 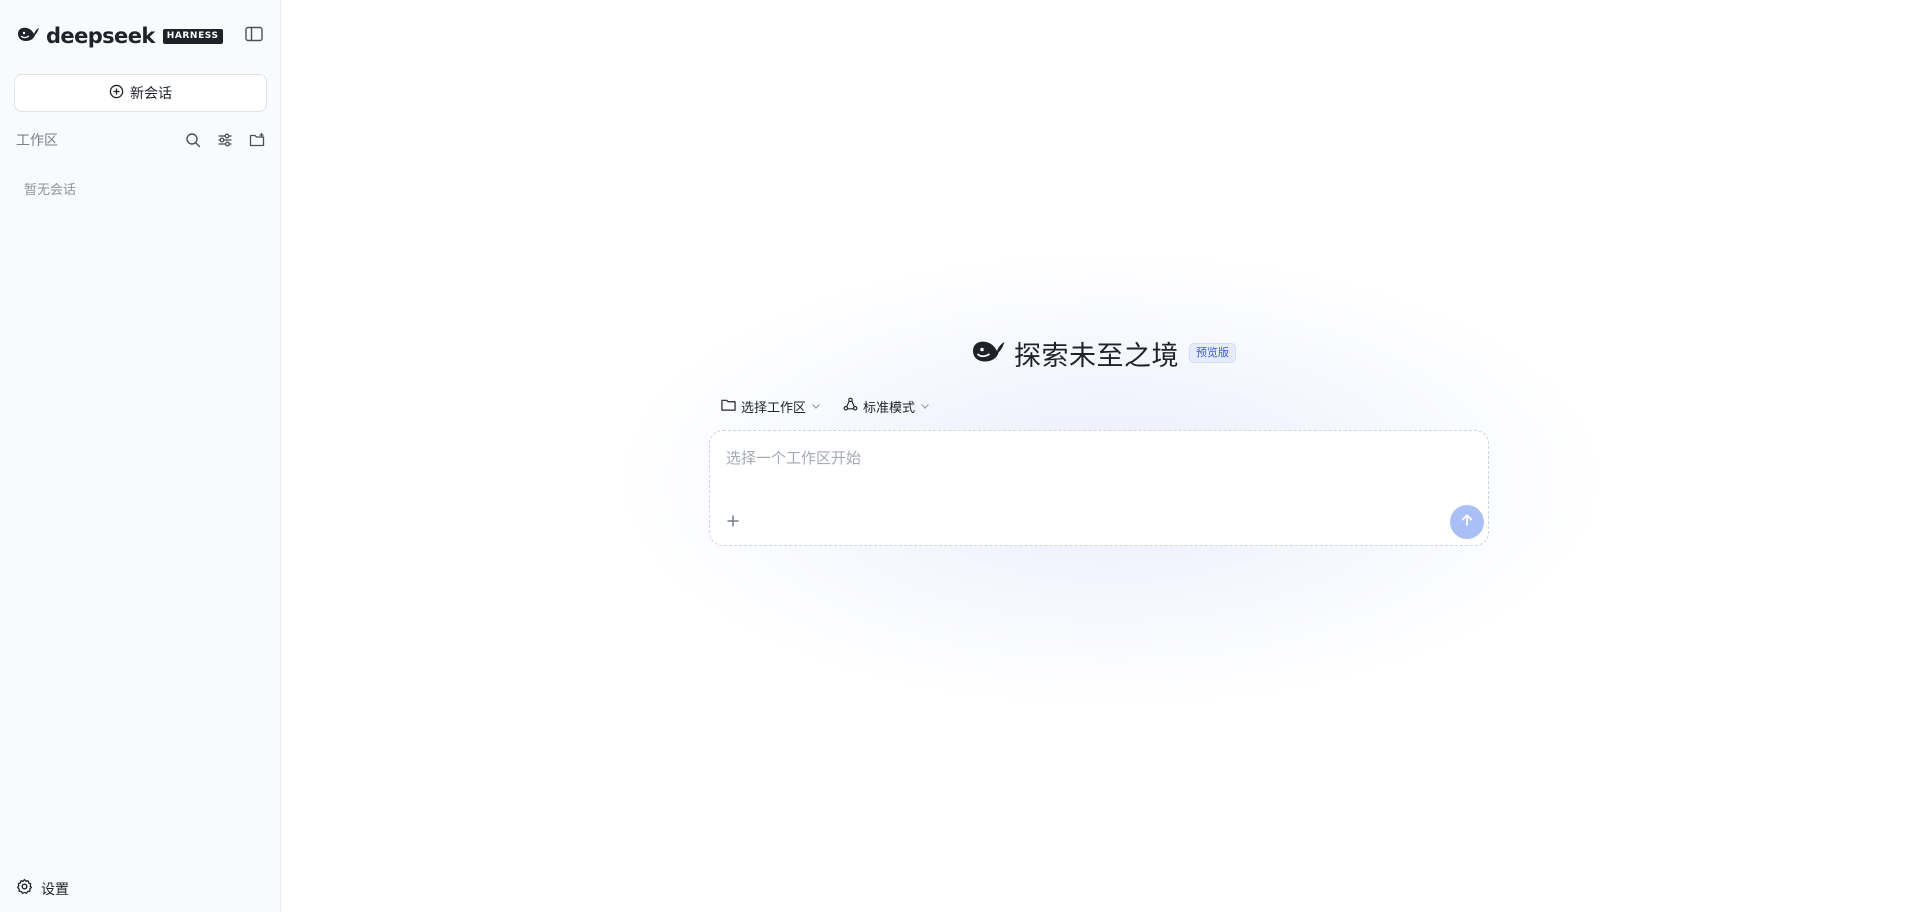 I want to click on sliders-icon, so click(x=225, y=140).